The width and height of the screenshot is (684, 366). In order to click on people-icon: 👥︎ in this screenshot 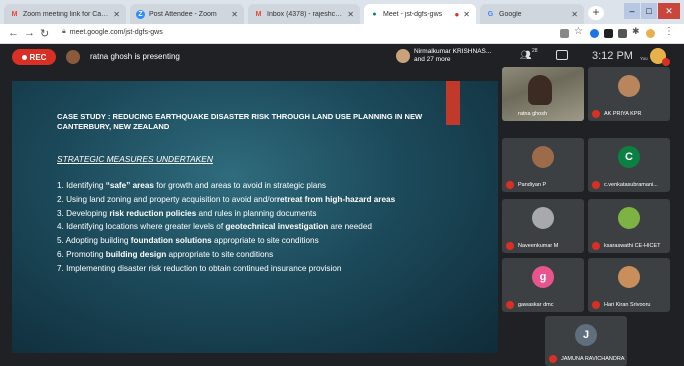, I will do `click(525, 55)`.